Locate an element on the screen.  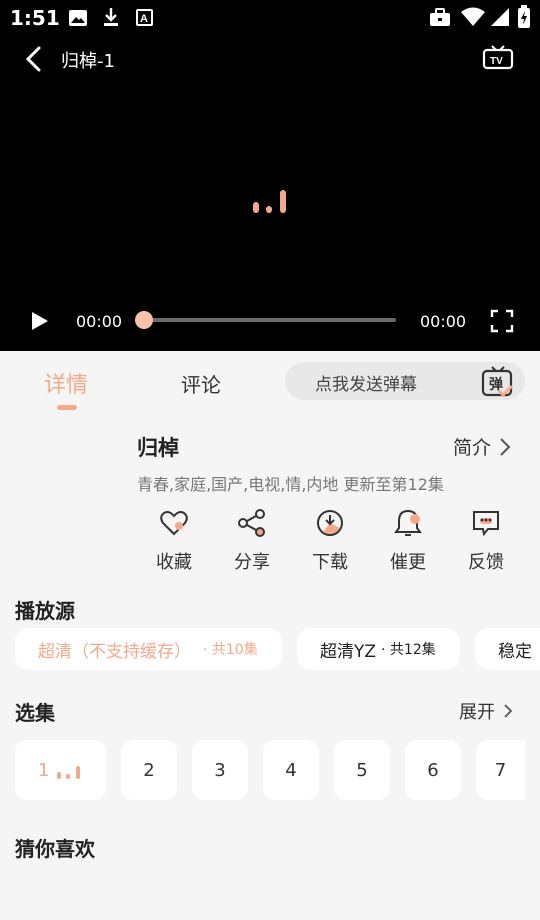
total-time: 00:00 is located at coordinates (443, 321).